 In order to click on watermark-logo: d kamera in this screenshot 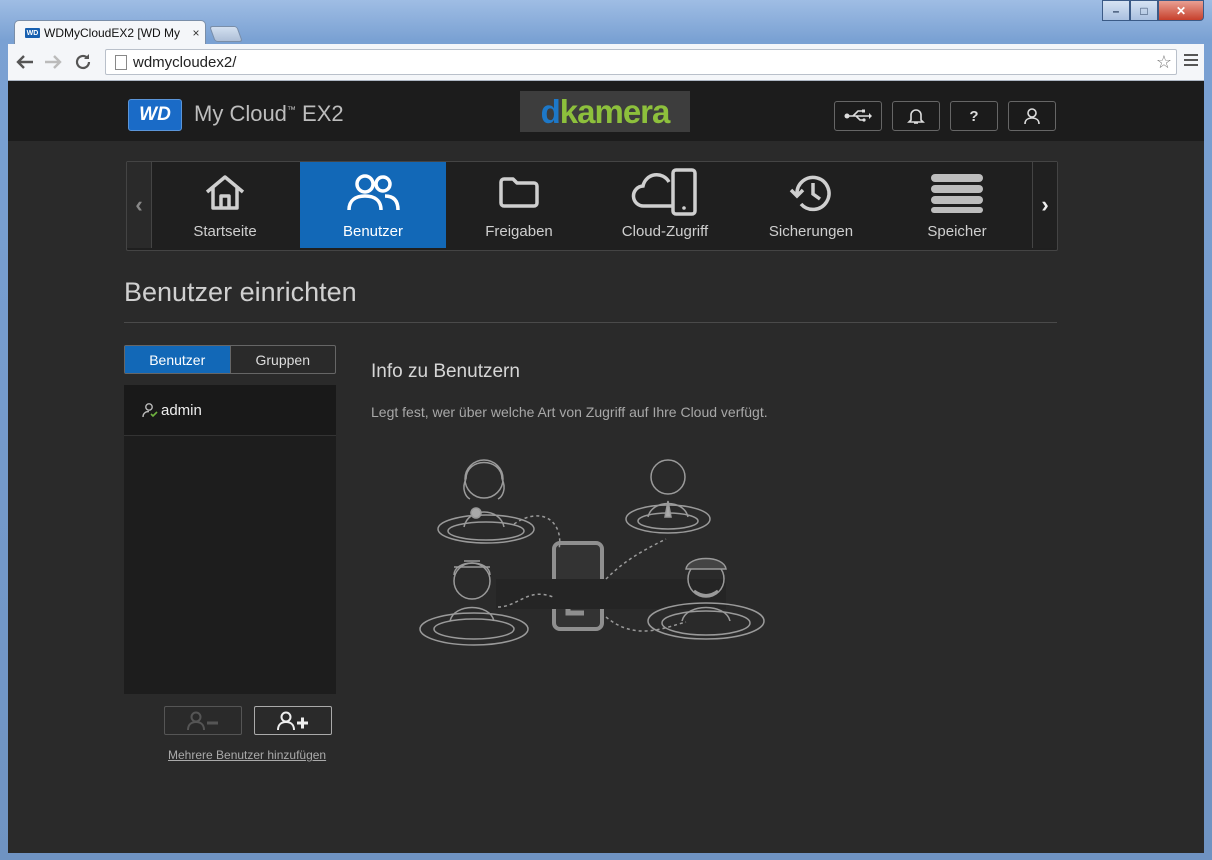, I will do `click(605, 111)`.